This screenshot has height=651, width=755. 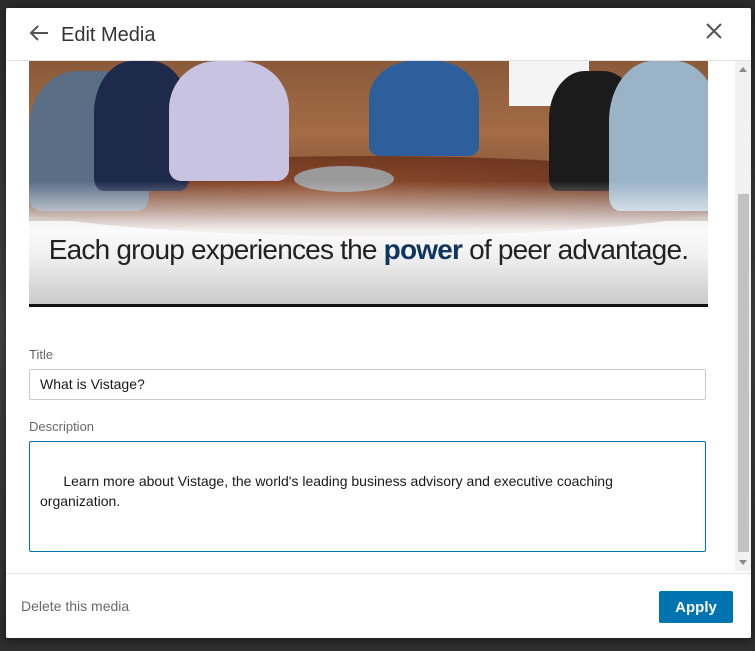 What do you see at coordinates (41, 354) in the screenshot?
I see `title-label: Title` at bounding box center [41, 354].